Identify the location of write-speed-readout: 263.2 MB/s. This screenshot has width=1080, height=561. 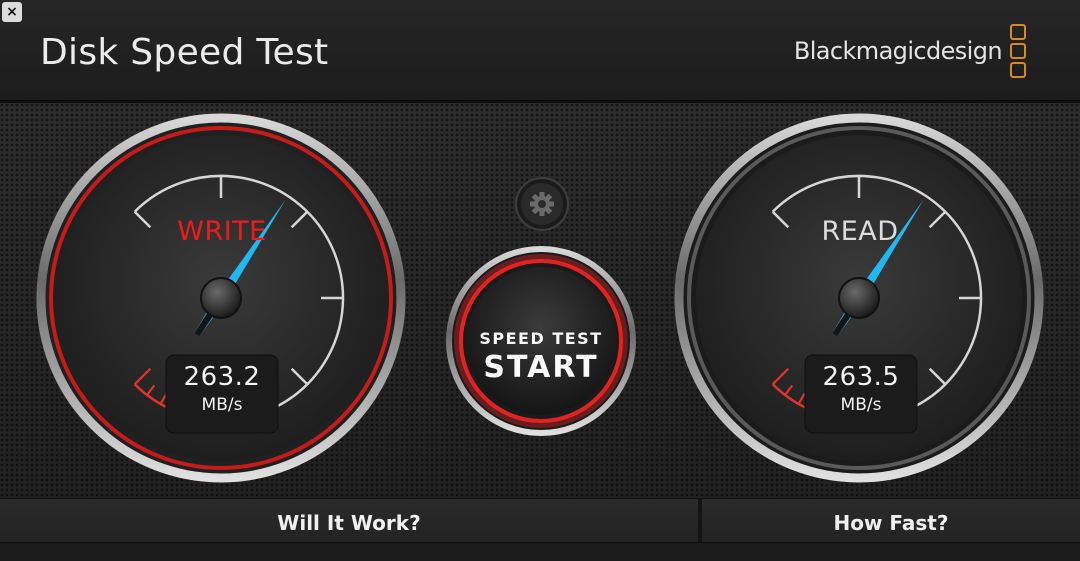
(222, 395).